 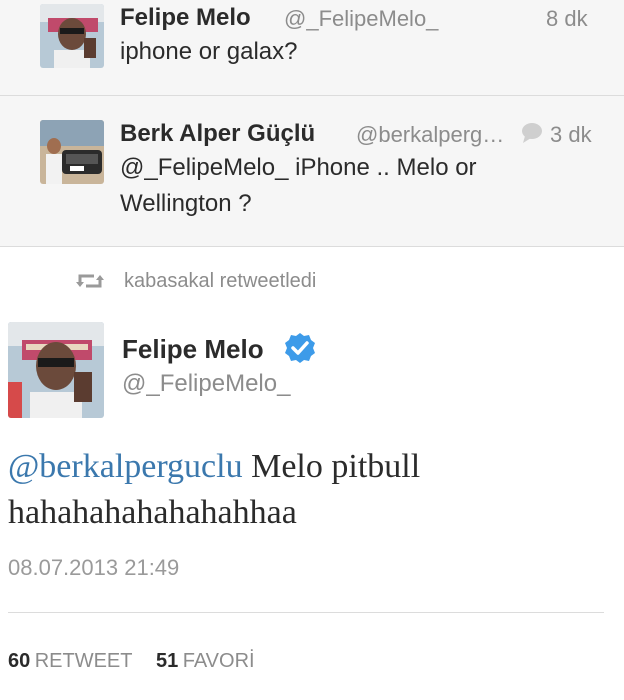 I want to click on main-avatar, so click(x=56, y=370).